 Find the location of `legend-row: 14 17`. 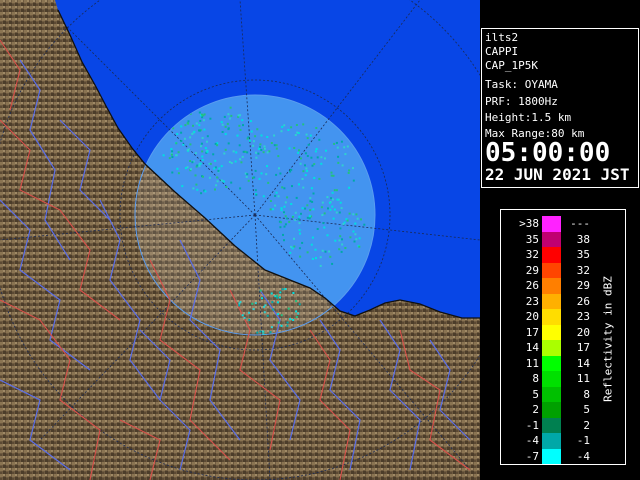

legend-row: 14 17 is located at coordinates (551, 348).